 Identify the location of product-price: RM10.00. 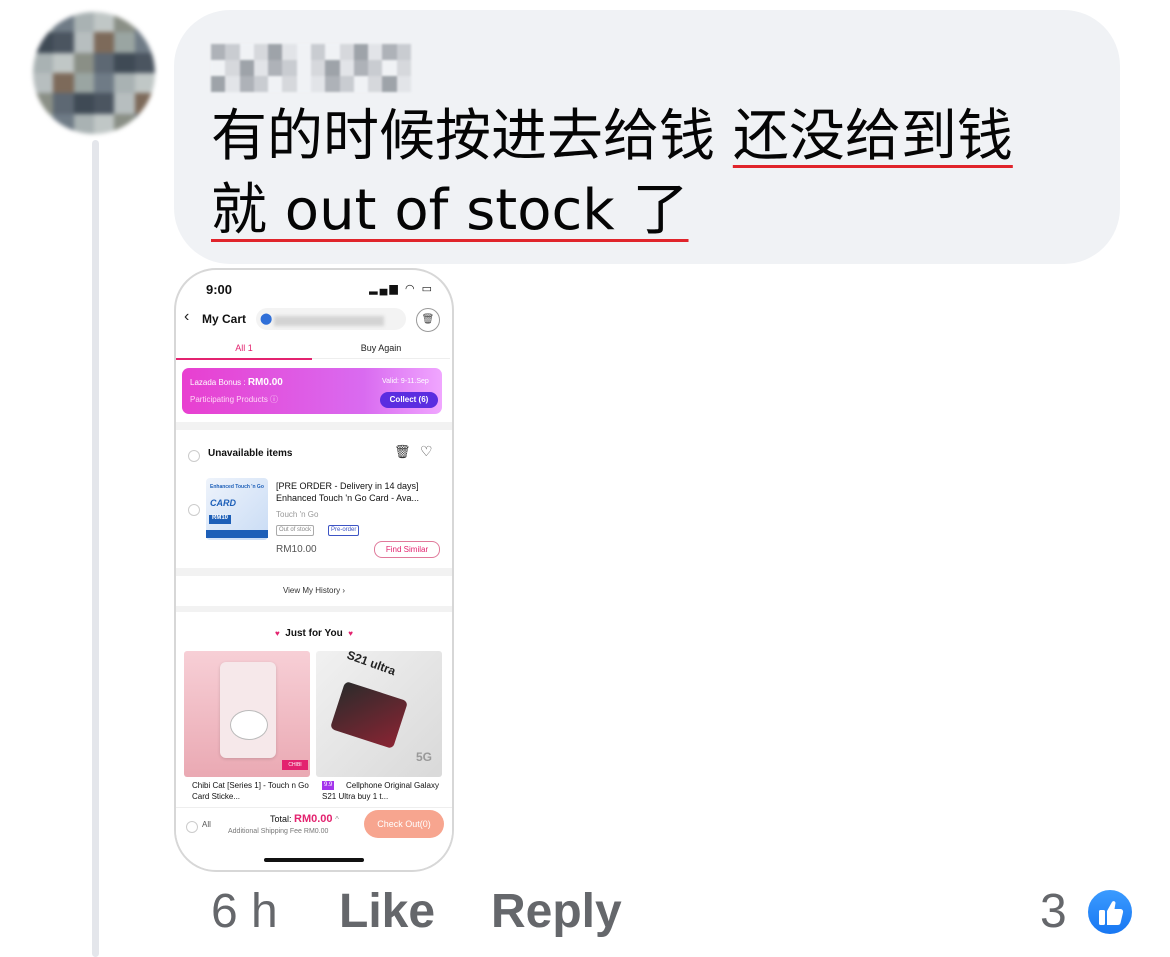
(296, 549).